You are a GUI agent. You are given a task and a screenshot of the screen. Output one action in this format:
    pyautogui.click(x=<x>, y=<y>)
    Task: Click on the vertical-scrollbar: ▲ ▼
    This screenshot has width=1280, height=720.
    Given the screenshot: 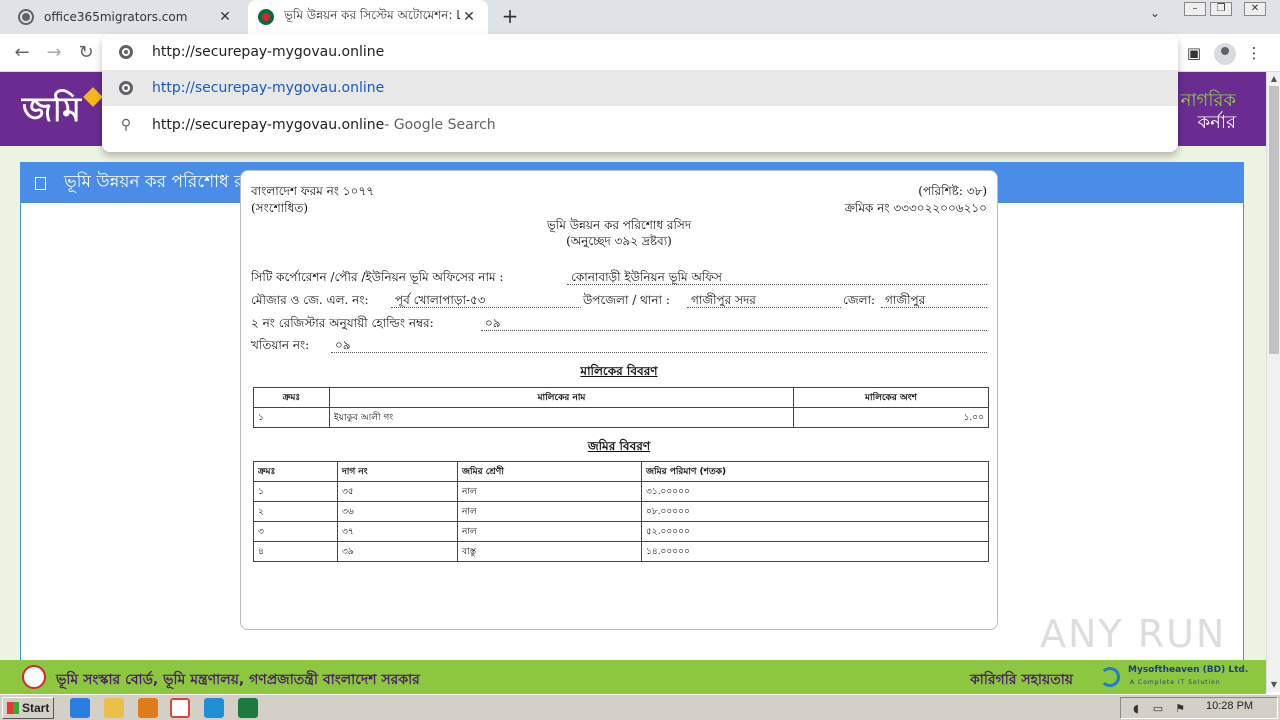 What is the action you would take?
    pyautogui.click(x=1273, y=382)
    